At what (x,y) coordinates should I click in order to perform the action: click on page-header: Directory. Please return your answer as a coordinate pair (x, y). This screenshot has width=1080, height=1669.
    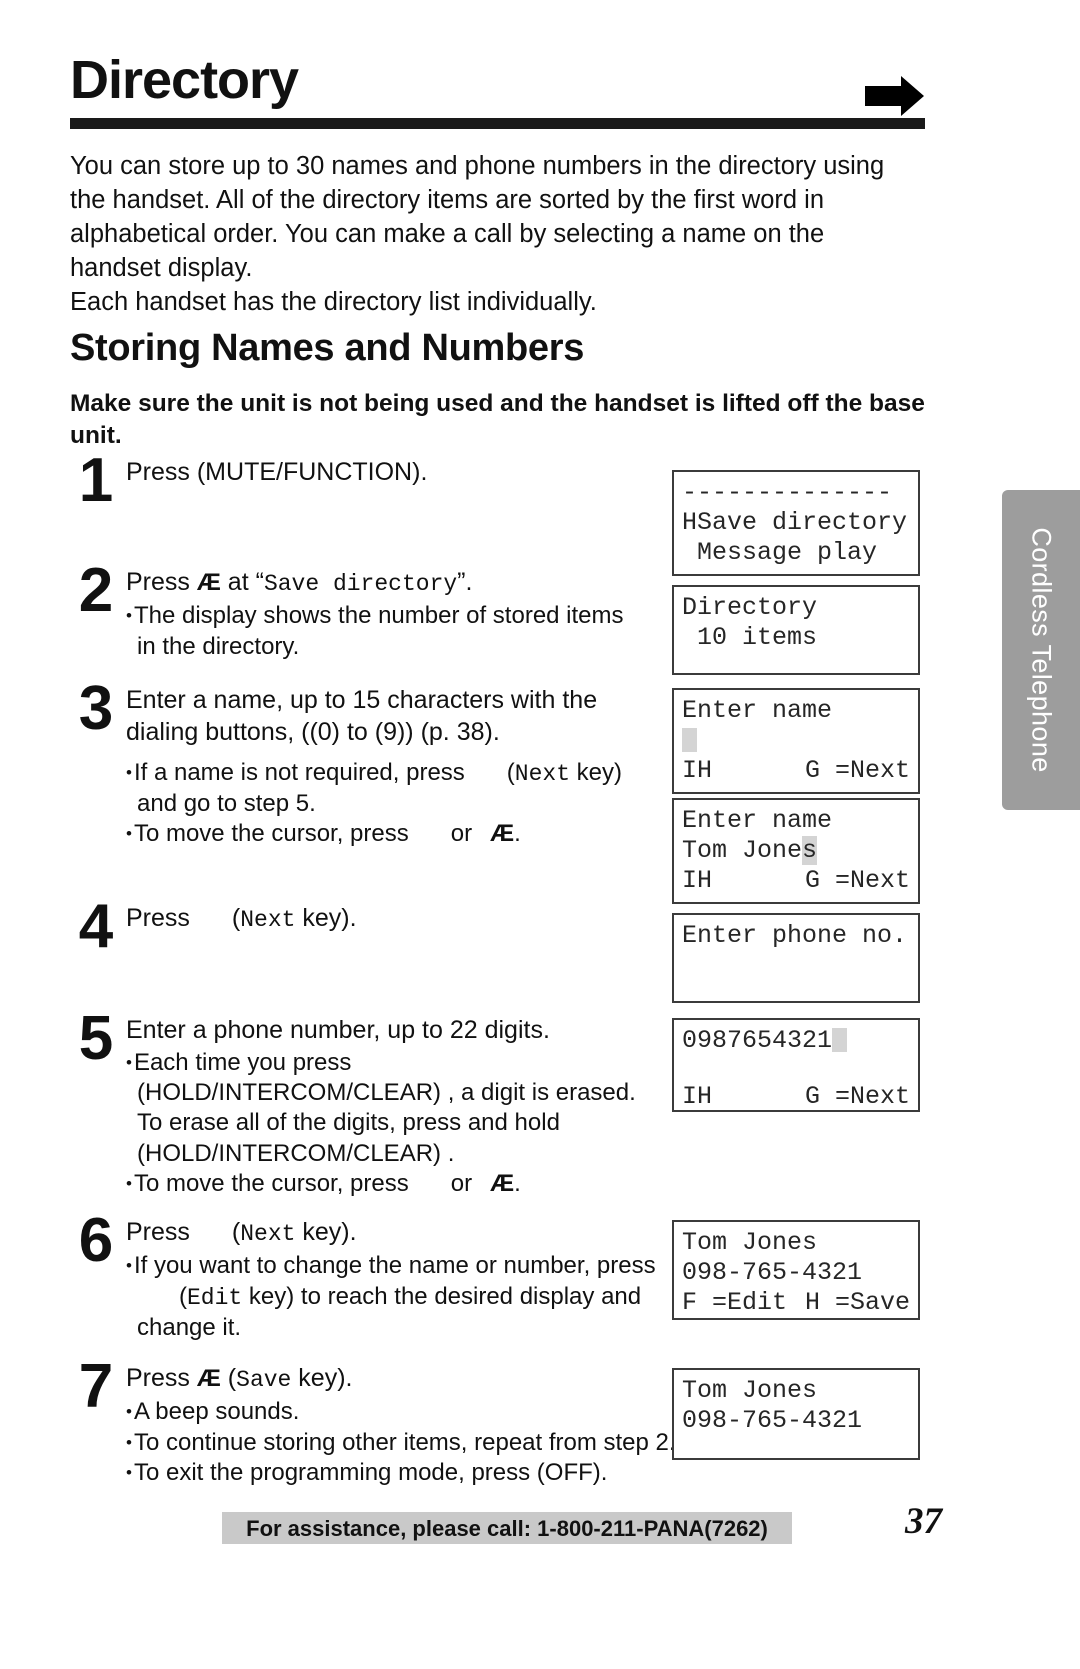
    Looking at the image, I should click on (497, 83).